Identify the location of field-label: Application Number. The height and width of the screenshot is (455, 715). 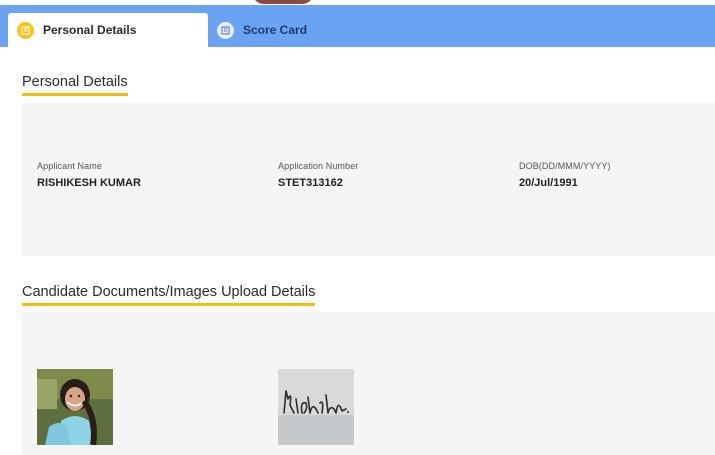
(318, 166).